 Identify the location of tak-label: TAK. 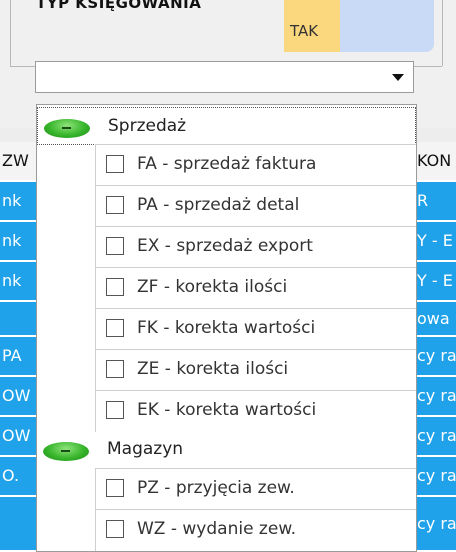
(304, 31).